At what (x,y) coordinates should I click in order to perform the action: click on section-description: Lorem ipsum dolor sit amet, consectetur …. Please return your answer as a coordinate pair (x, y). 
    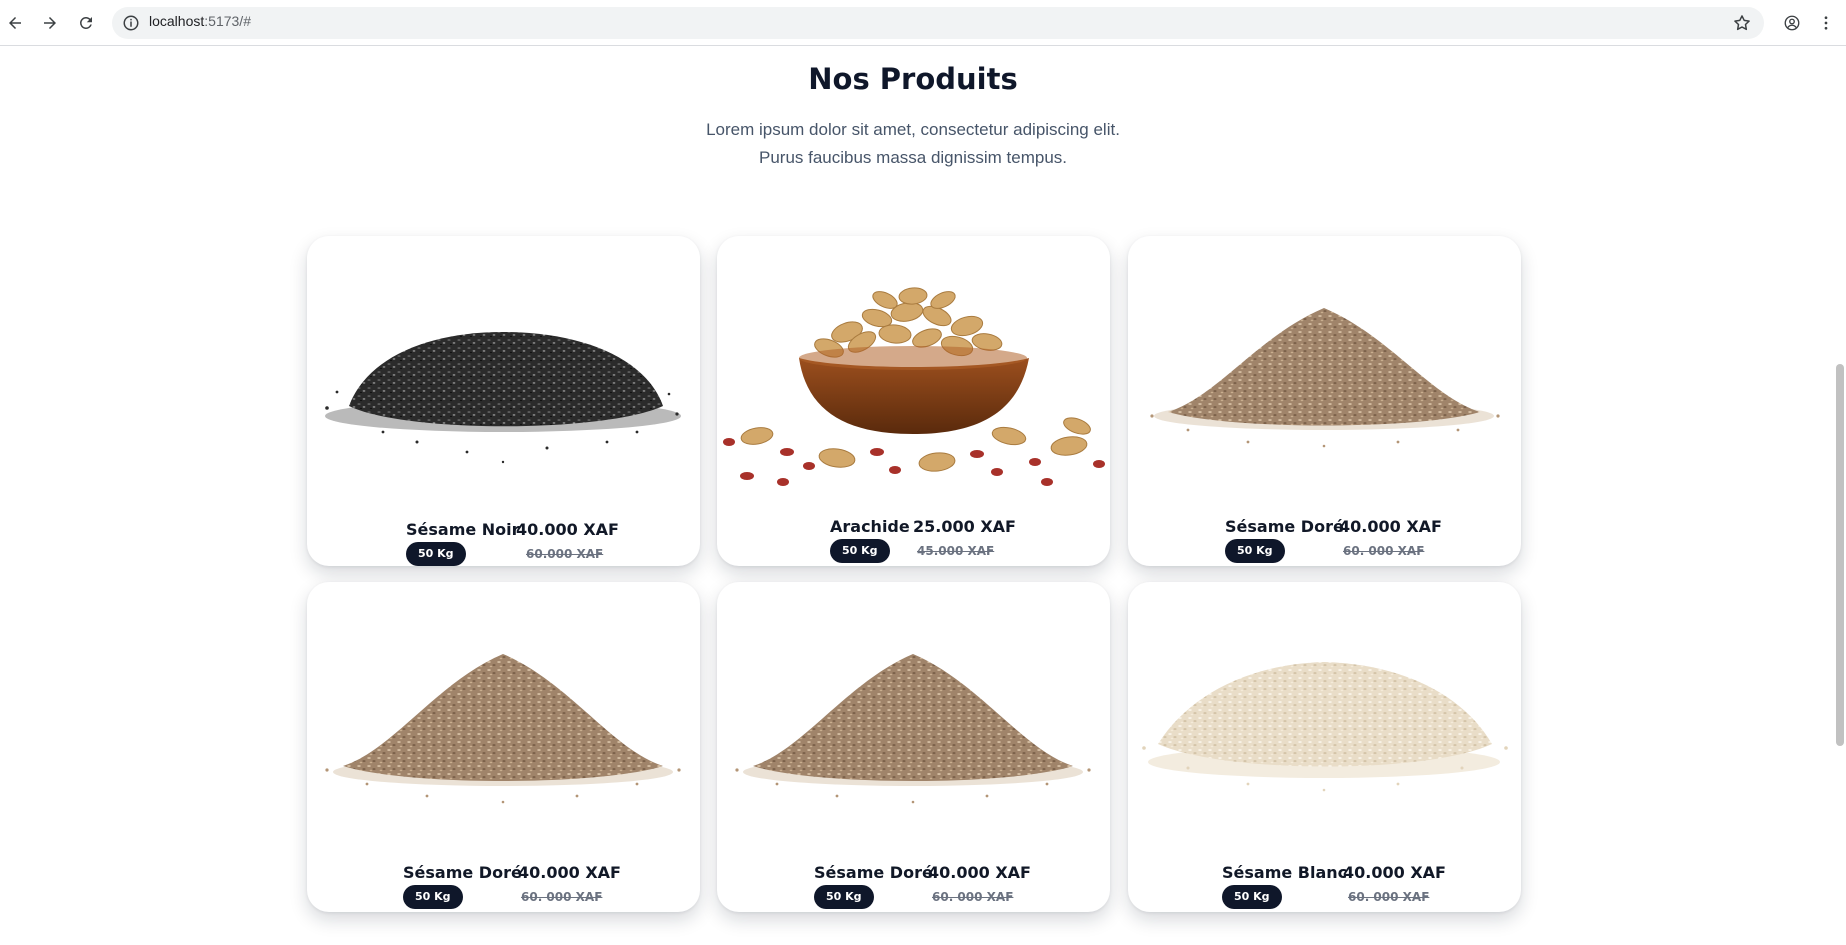
    Looking at the image, I should click on (913, 143).